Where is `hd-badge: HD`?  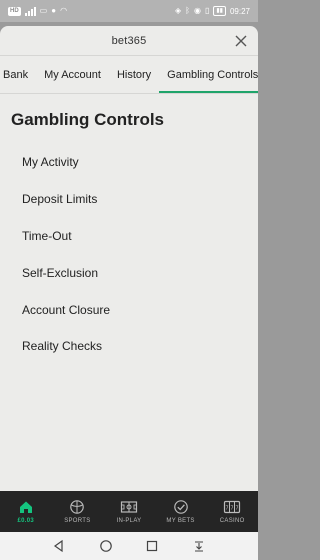 hd-badge: HD is located at coordinates (14, 11).